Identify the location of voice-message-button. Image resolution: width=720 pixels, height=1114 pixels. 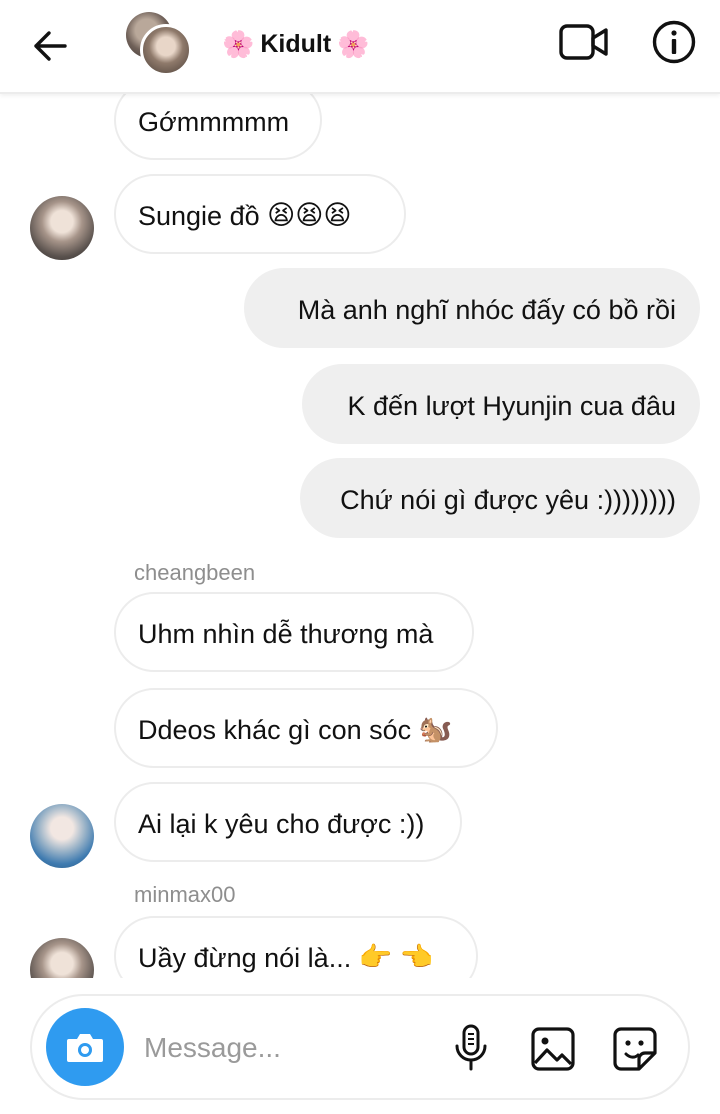
(471, 1048).